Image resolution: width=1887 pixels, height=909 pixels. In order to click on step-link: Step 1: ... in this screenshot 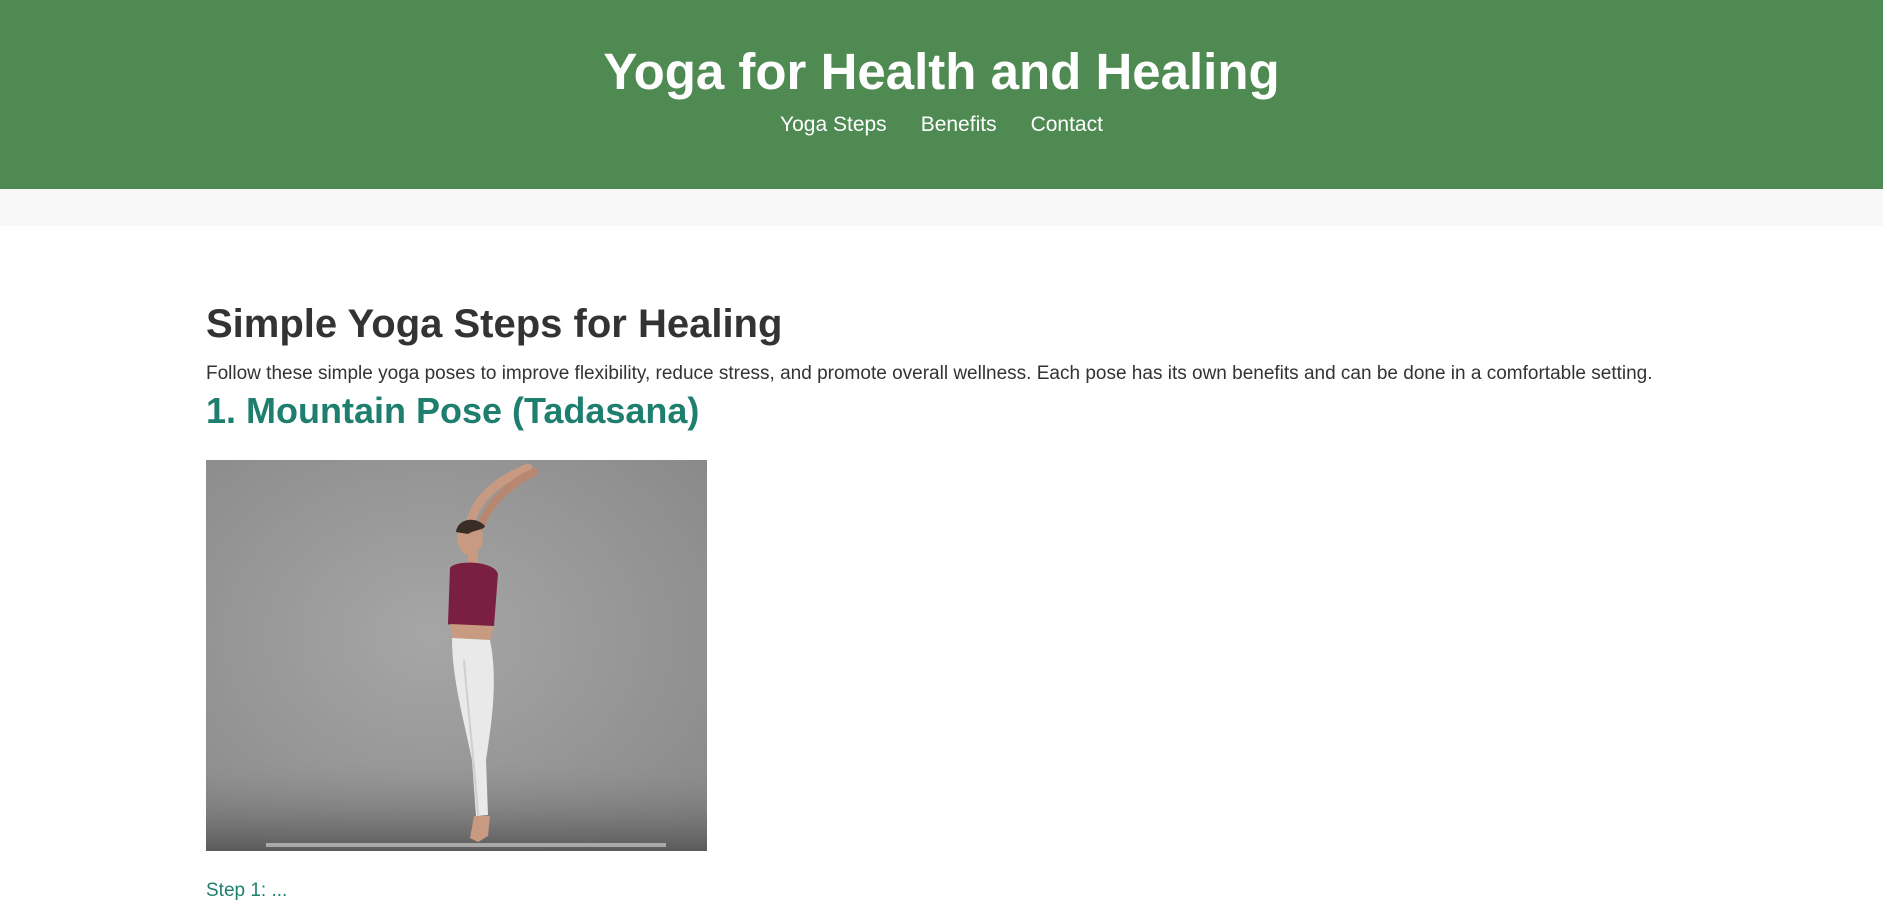, I will do `click(941, 890)`.